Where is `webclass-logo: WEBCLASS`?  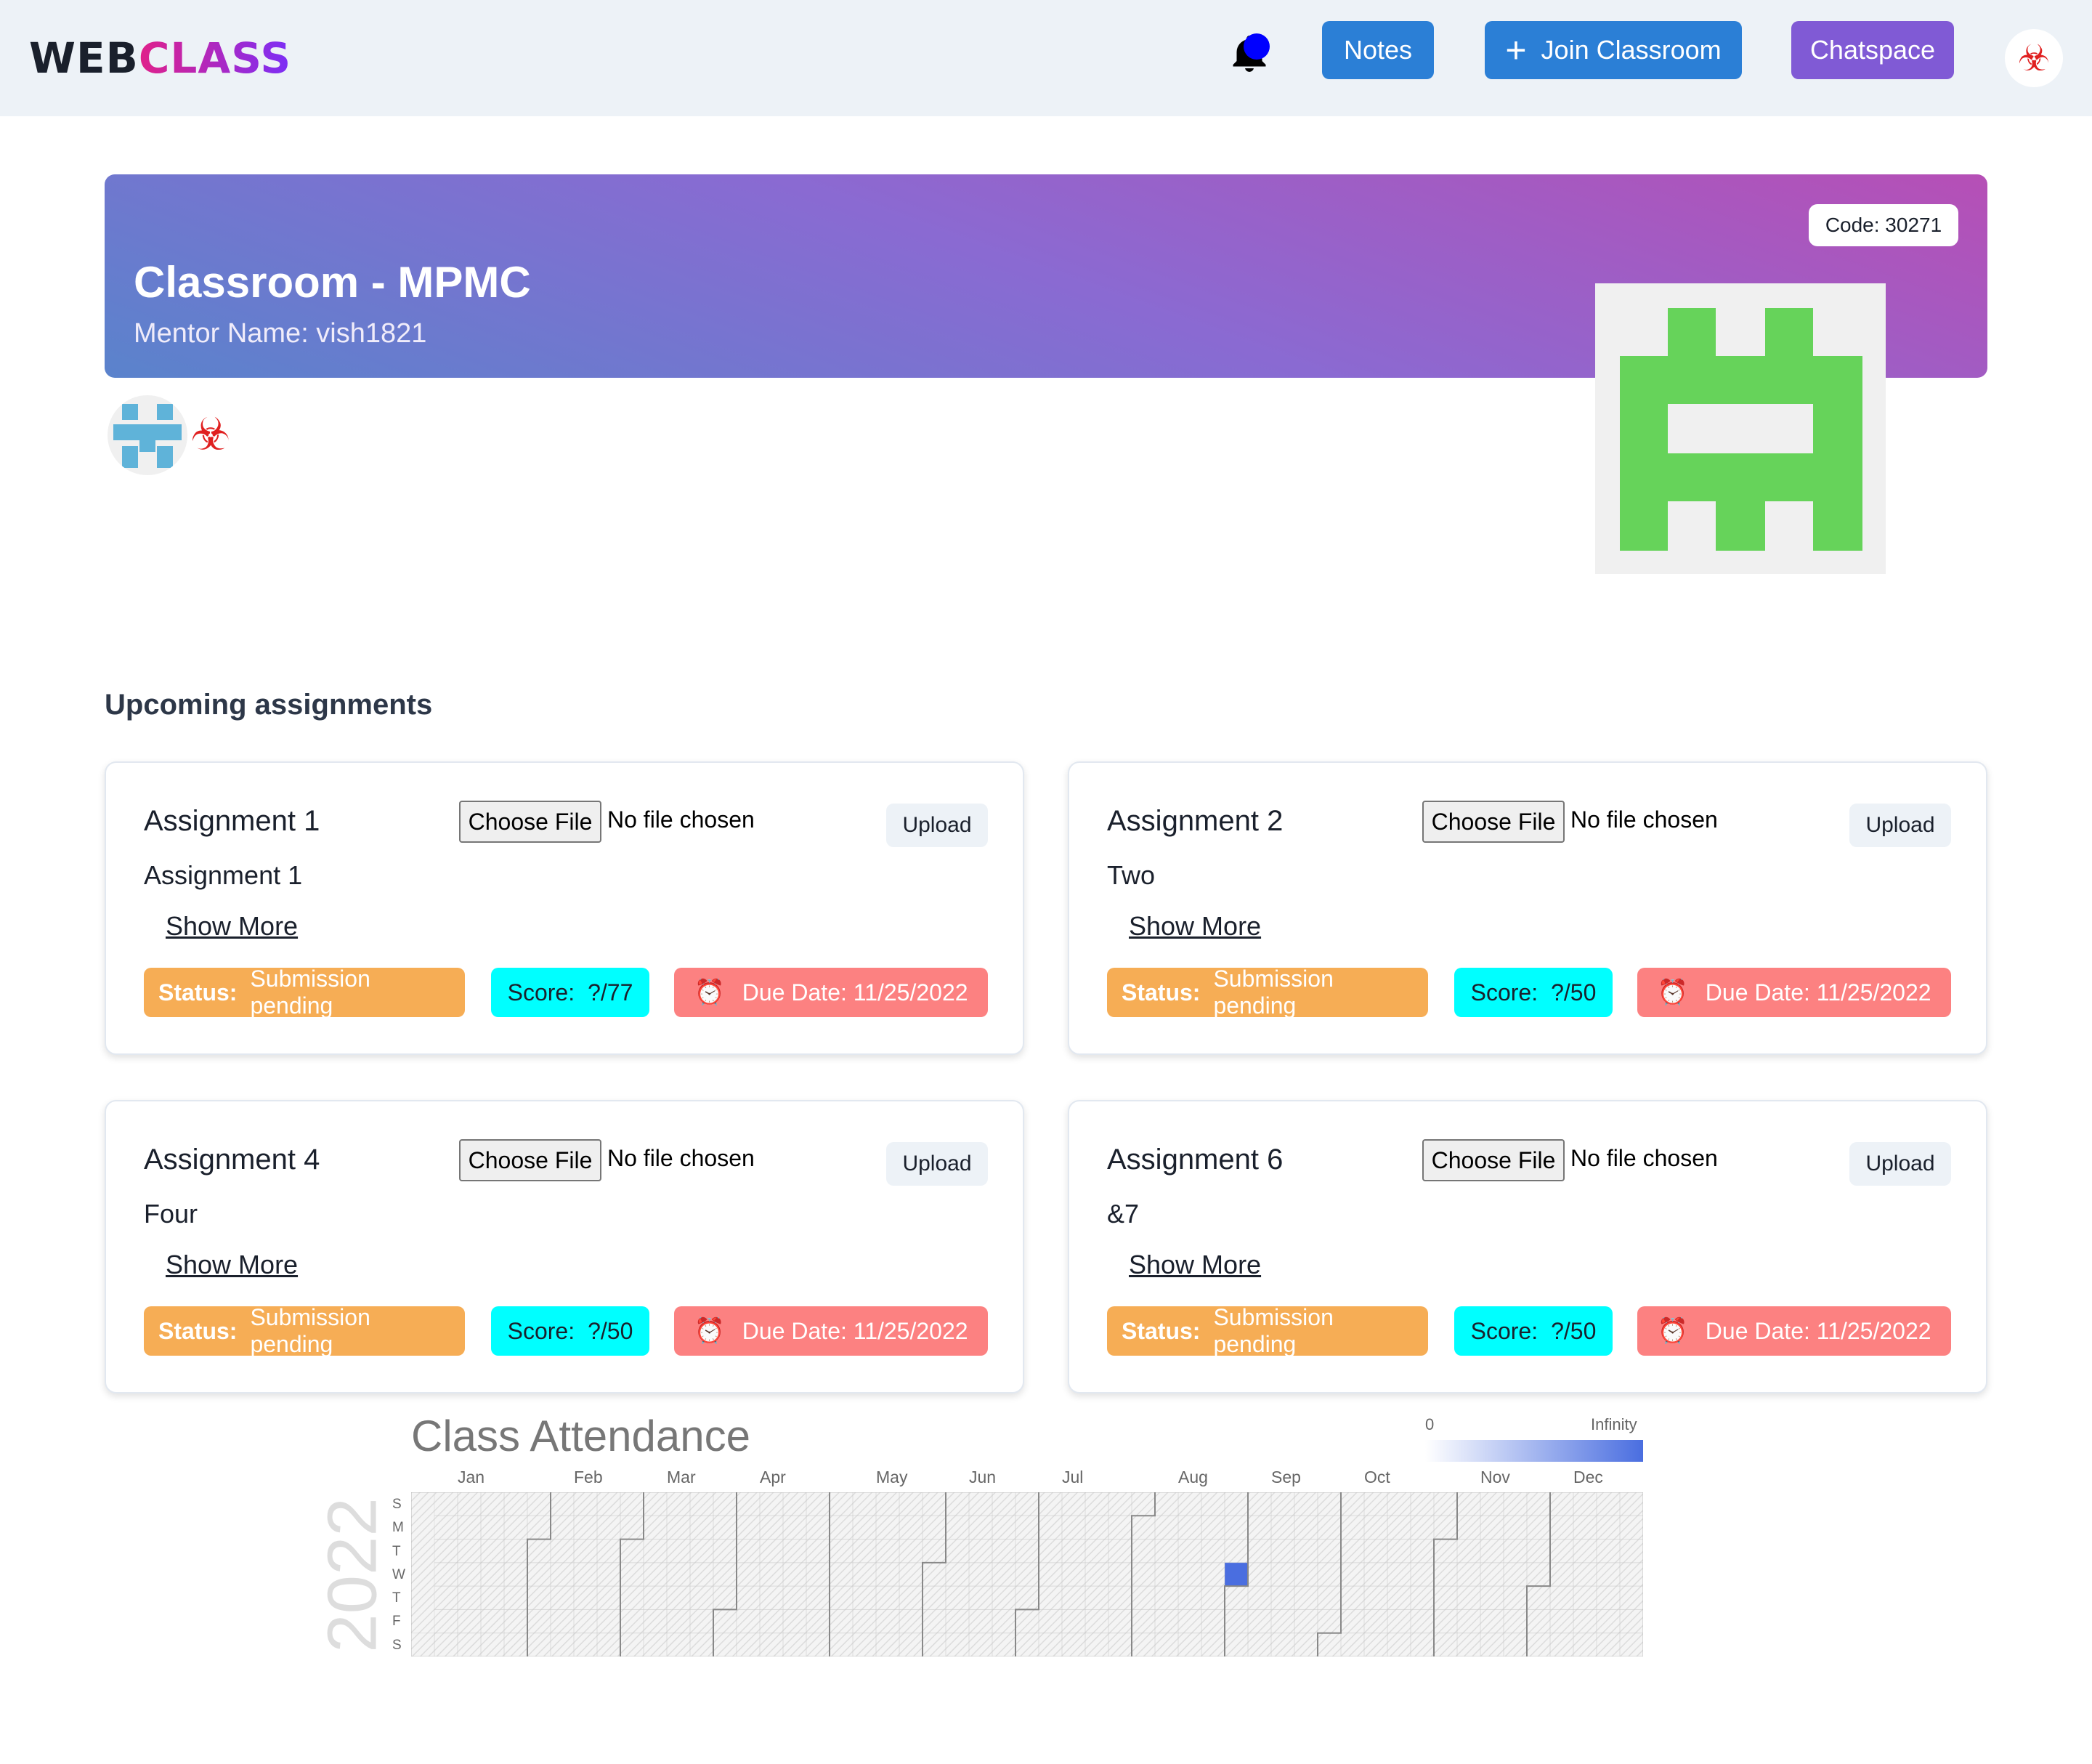 webclass-logo: WEBCLASS is located at coordinates (160, 58).